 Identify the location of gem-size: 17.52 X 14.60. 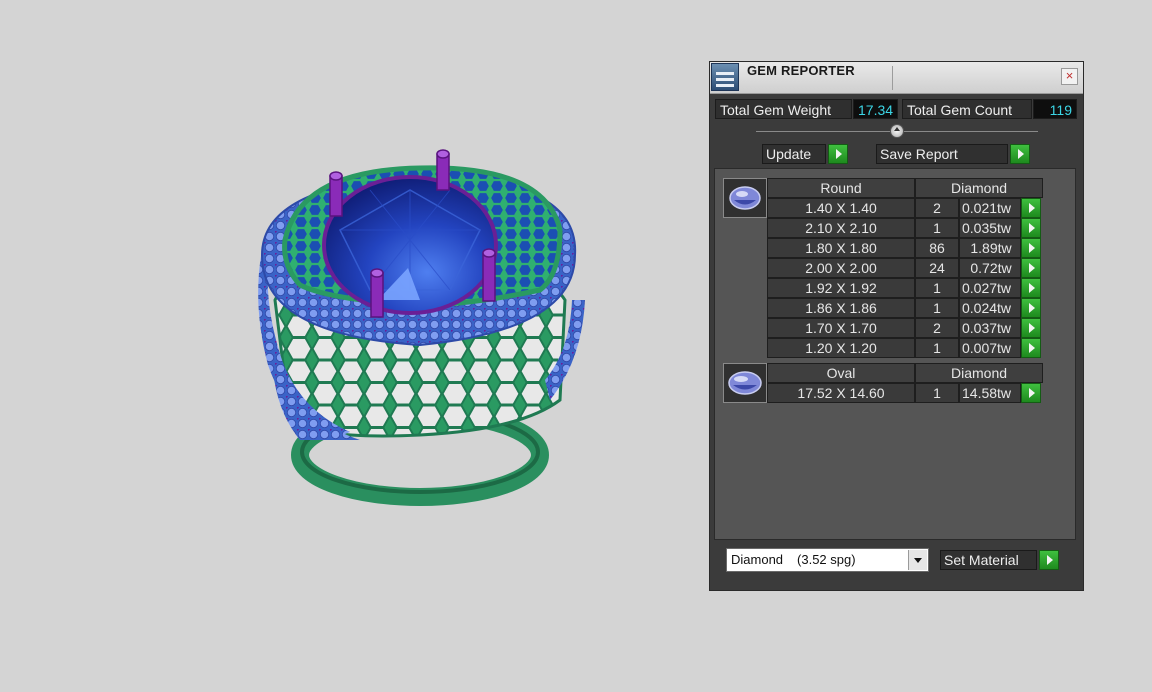
(841, 393).